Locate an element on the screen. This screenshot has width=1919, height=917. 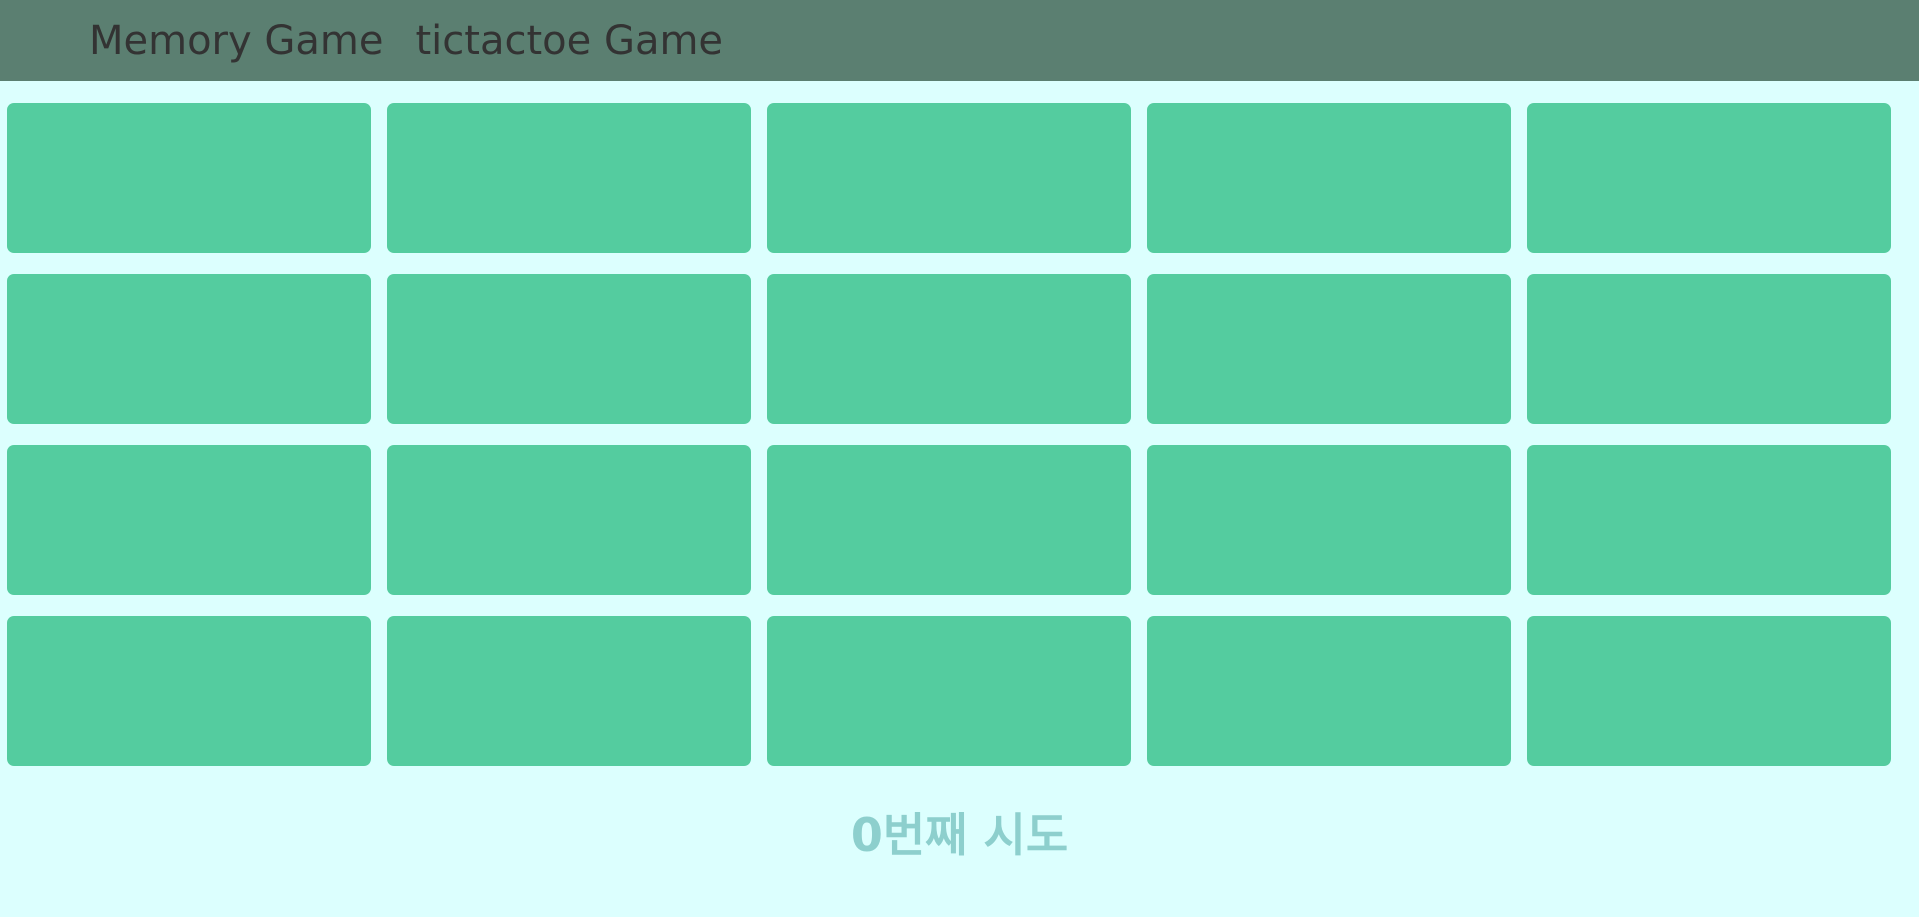
tries-counter: 0번째 시도 is located at coordinates (959, 835).